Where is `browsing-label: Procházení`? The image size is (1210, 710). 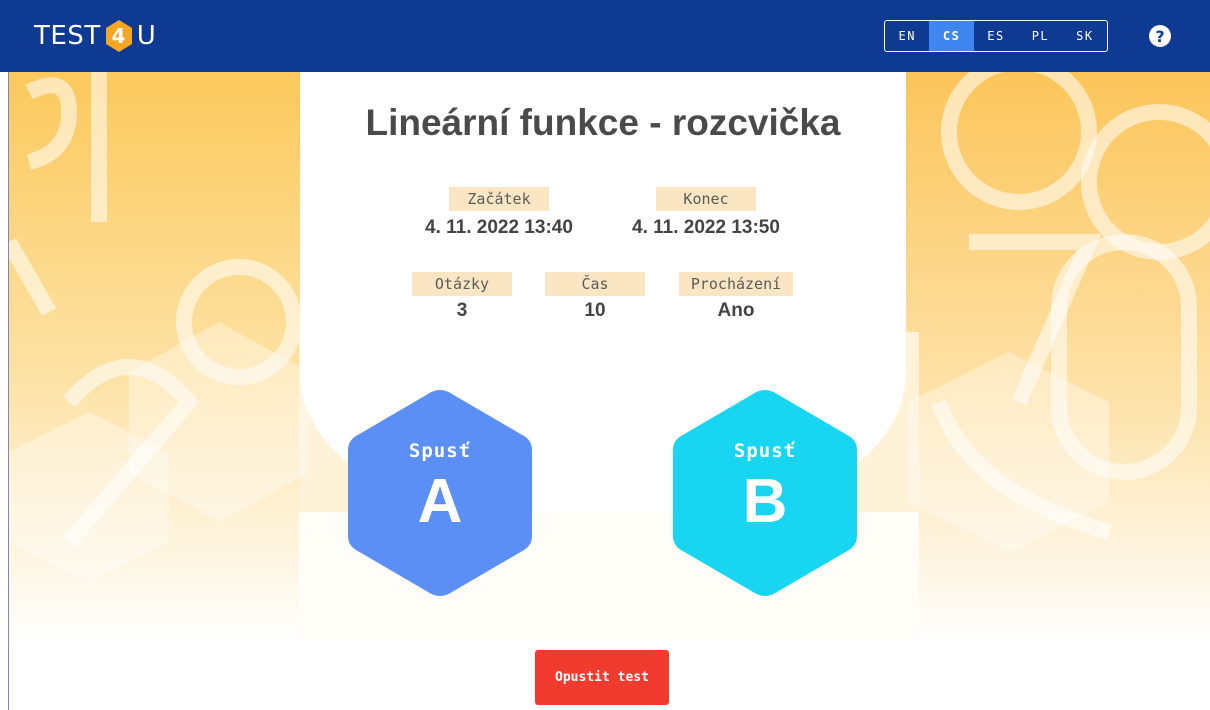 browsing-label: Procházení is located at coordinates (736, 284).